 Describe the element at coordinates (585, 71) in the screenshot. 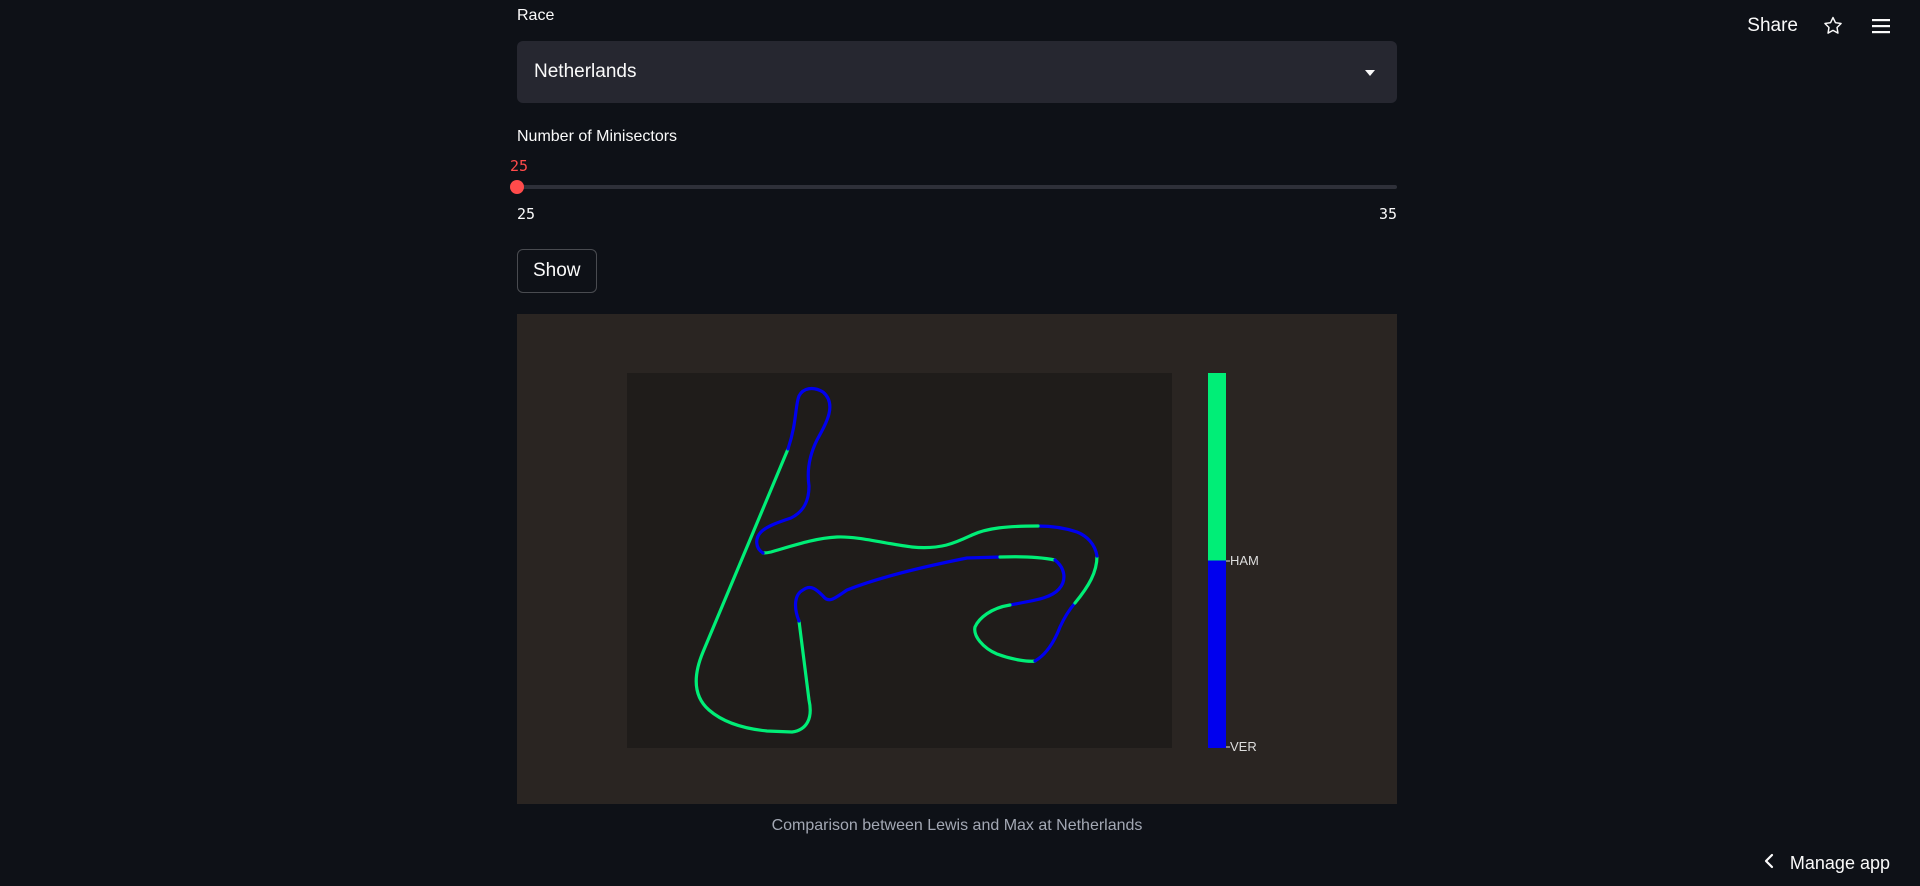

I see `race-select-value: Netherlands` at that location.